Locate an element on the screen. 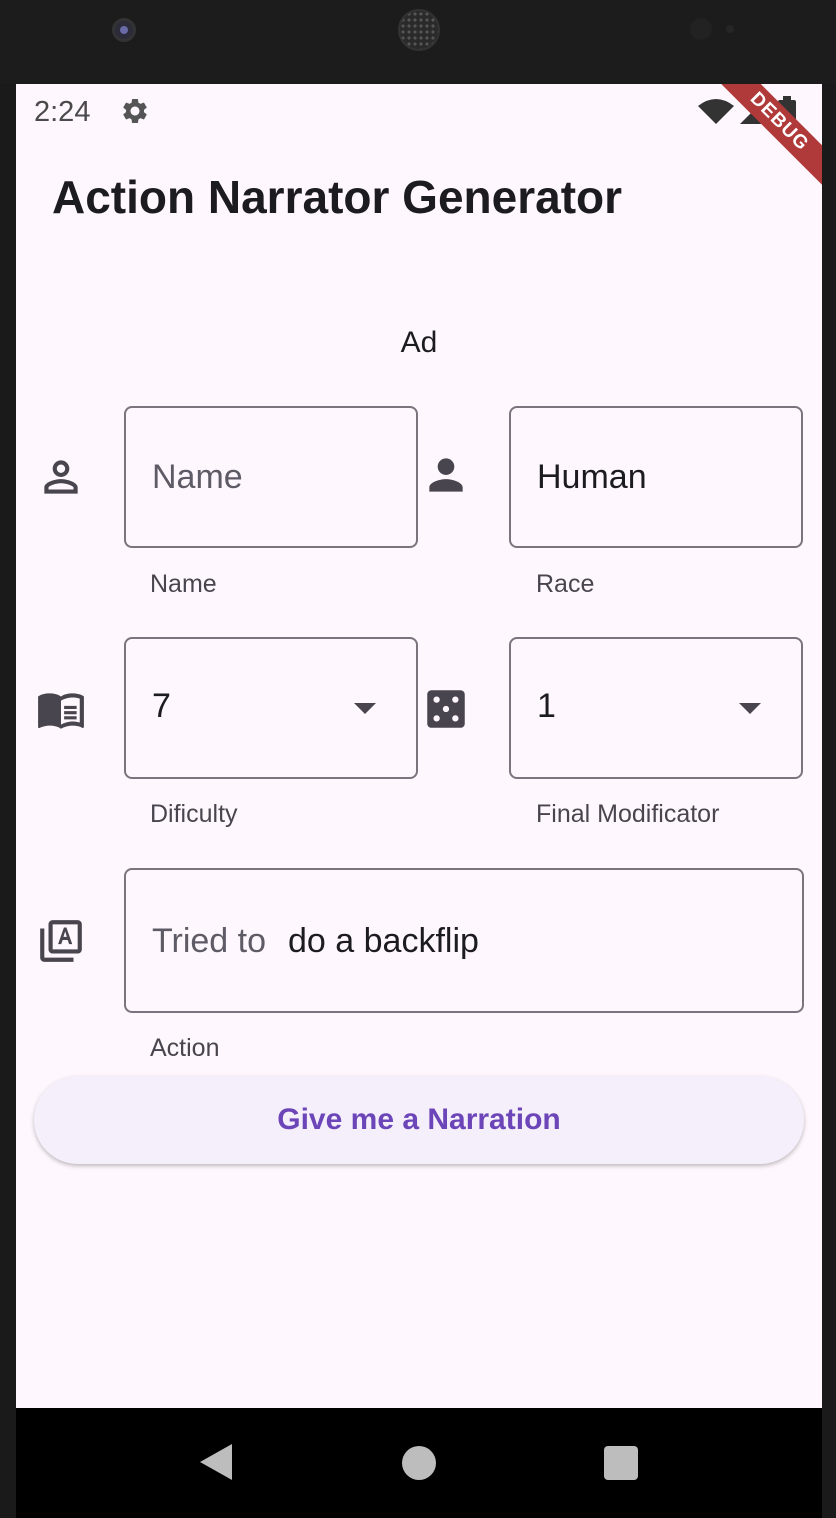 The height and width of the screenshot is (1518, 836). nav-back-icon is located at coordinates (216, 1462).